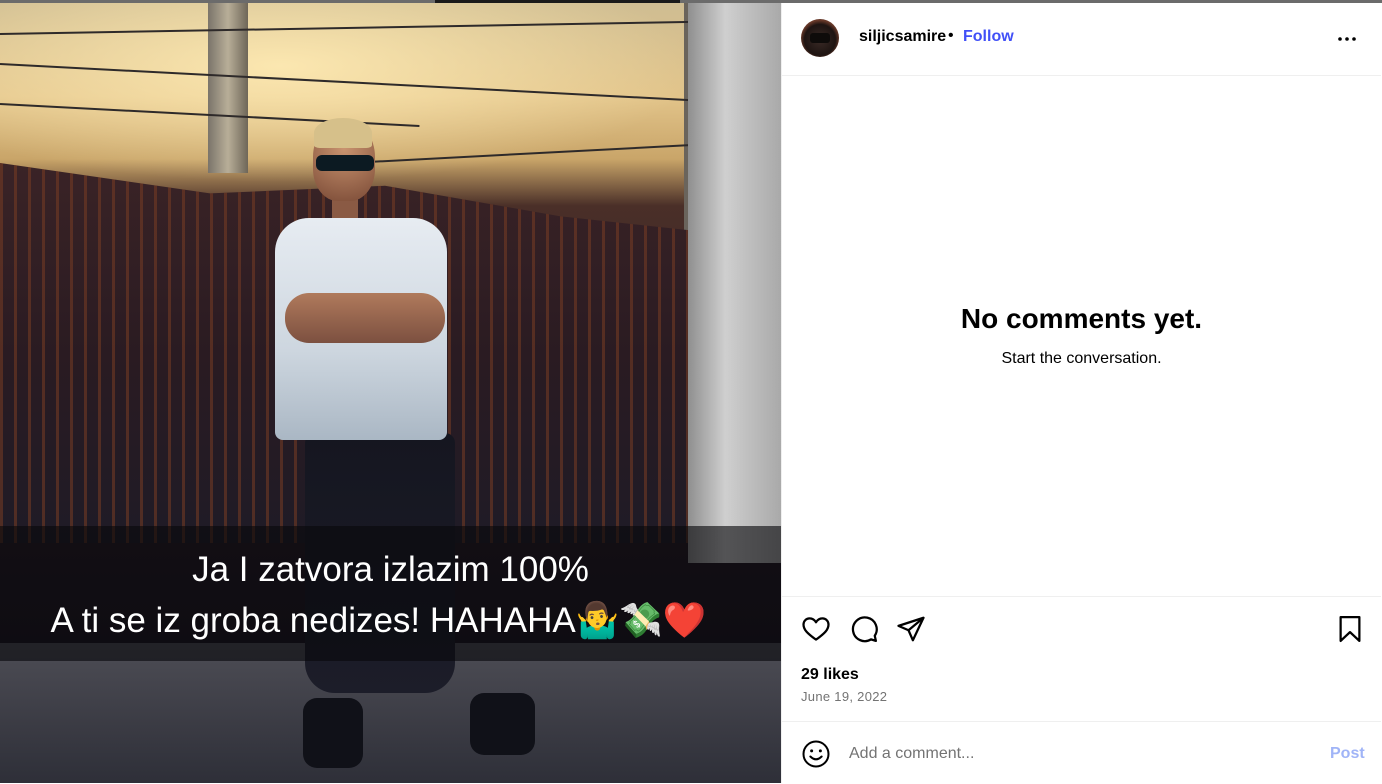  I want to click on post-header: siljicsamire • Follow, so click(1081, 39).